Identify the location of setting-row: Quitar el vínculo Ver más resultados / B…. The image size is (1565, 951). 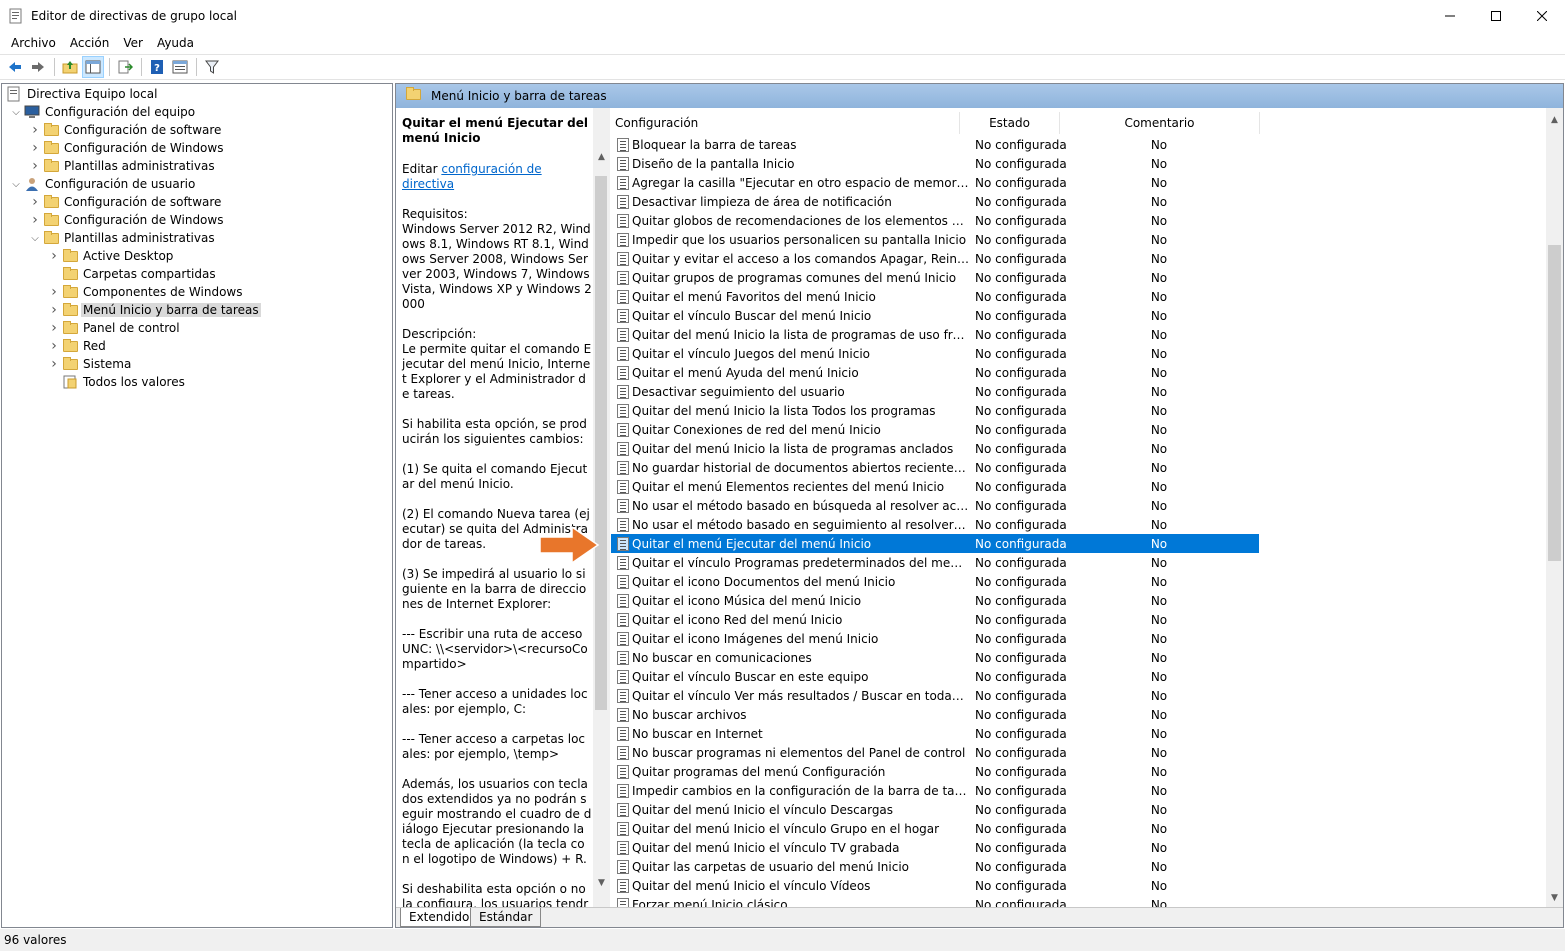
(935, 695).